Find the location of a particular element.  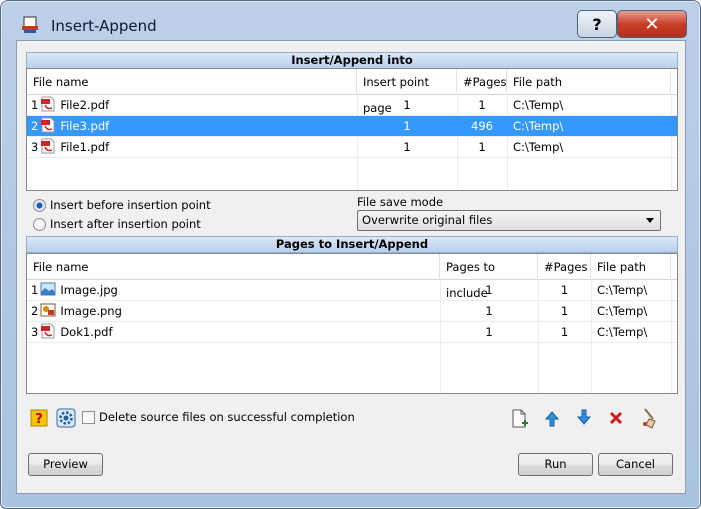

file-name: File1.pdf is located at coordinates (85, 147).